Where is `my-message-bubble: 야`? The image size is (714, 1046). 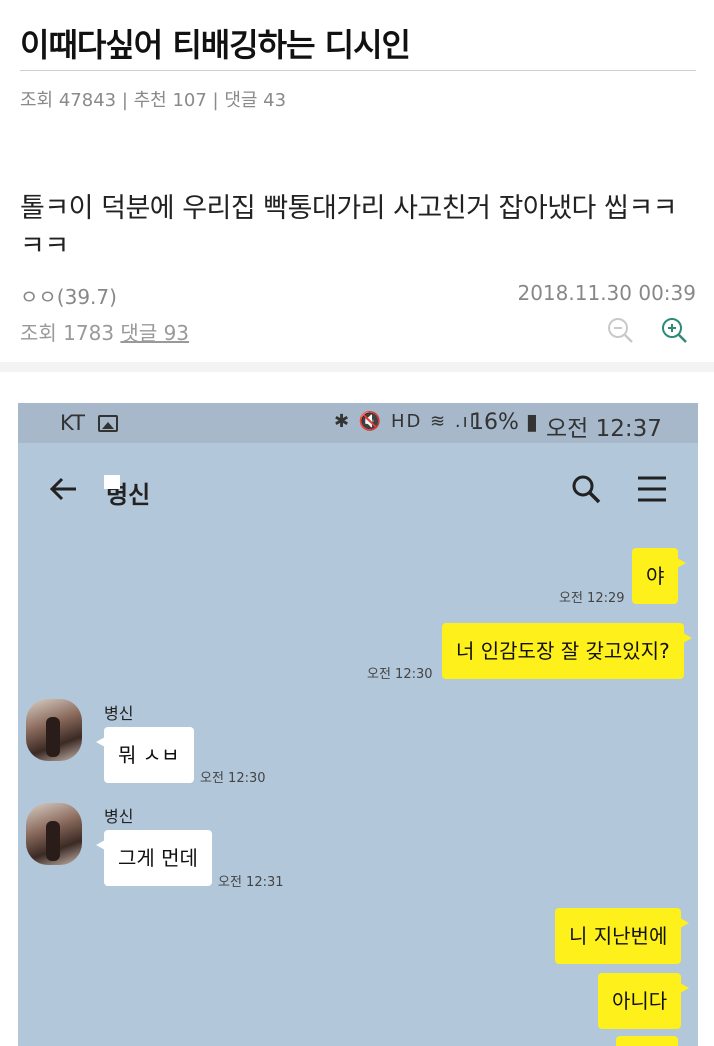
my-message-bubble: 야 is located at coordinates (659, 576).